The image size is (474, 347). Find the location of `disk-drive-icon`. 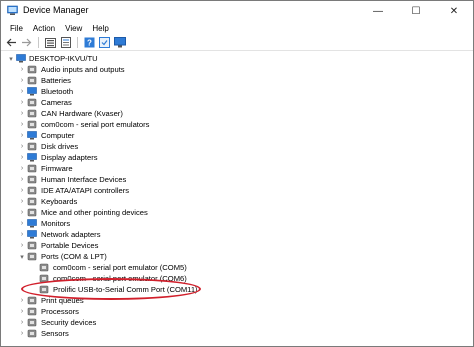

disk-drive-icon is located at coordinates (32, 146).